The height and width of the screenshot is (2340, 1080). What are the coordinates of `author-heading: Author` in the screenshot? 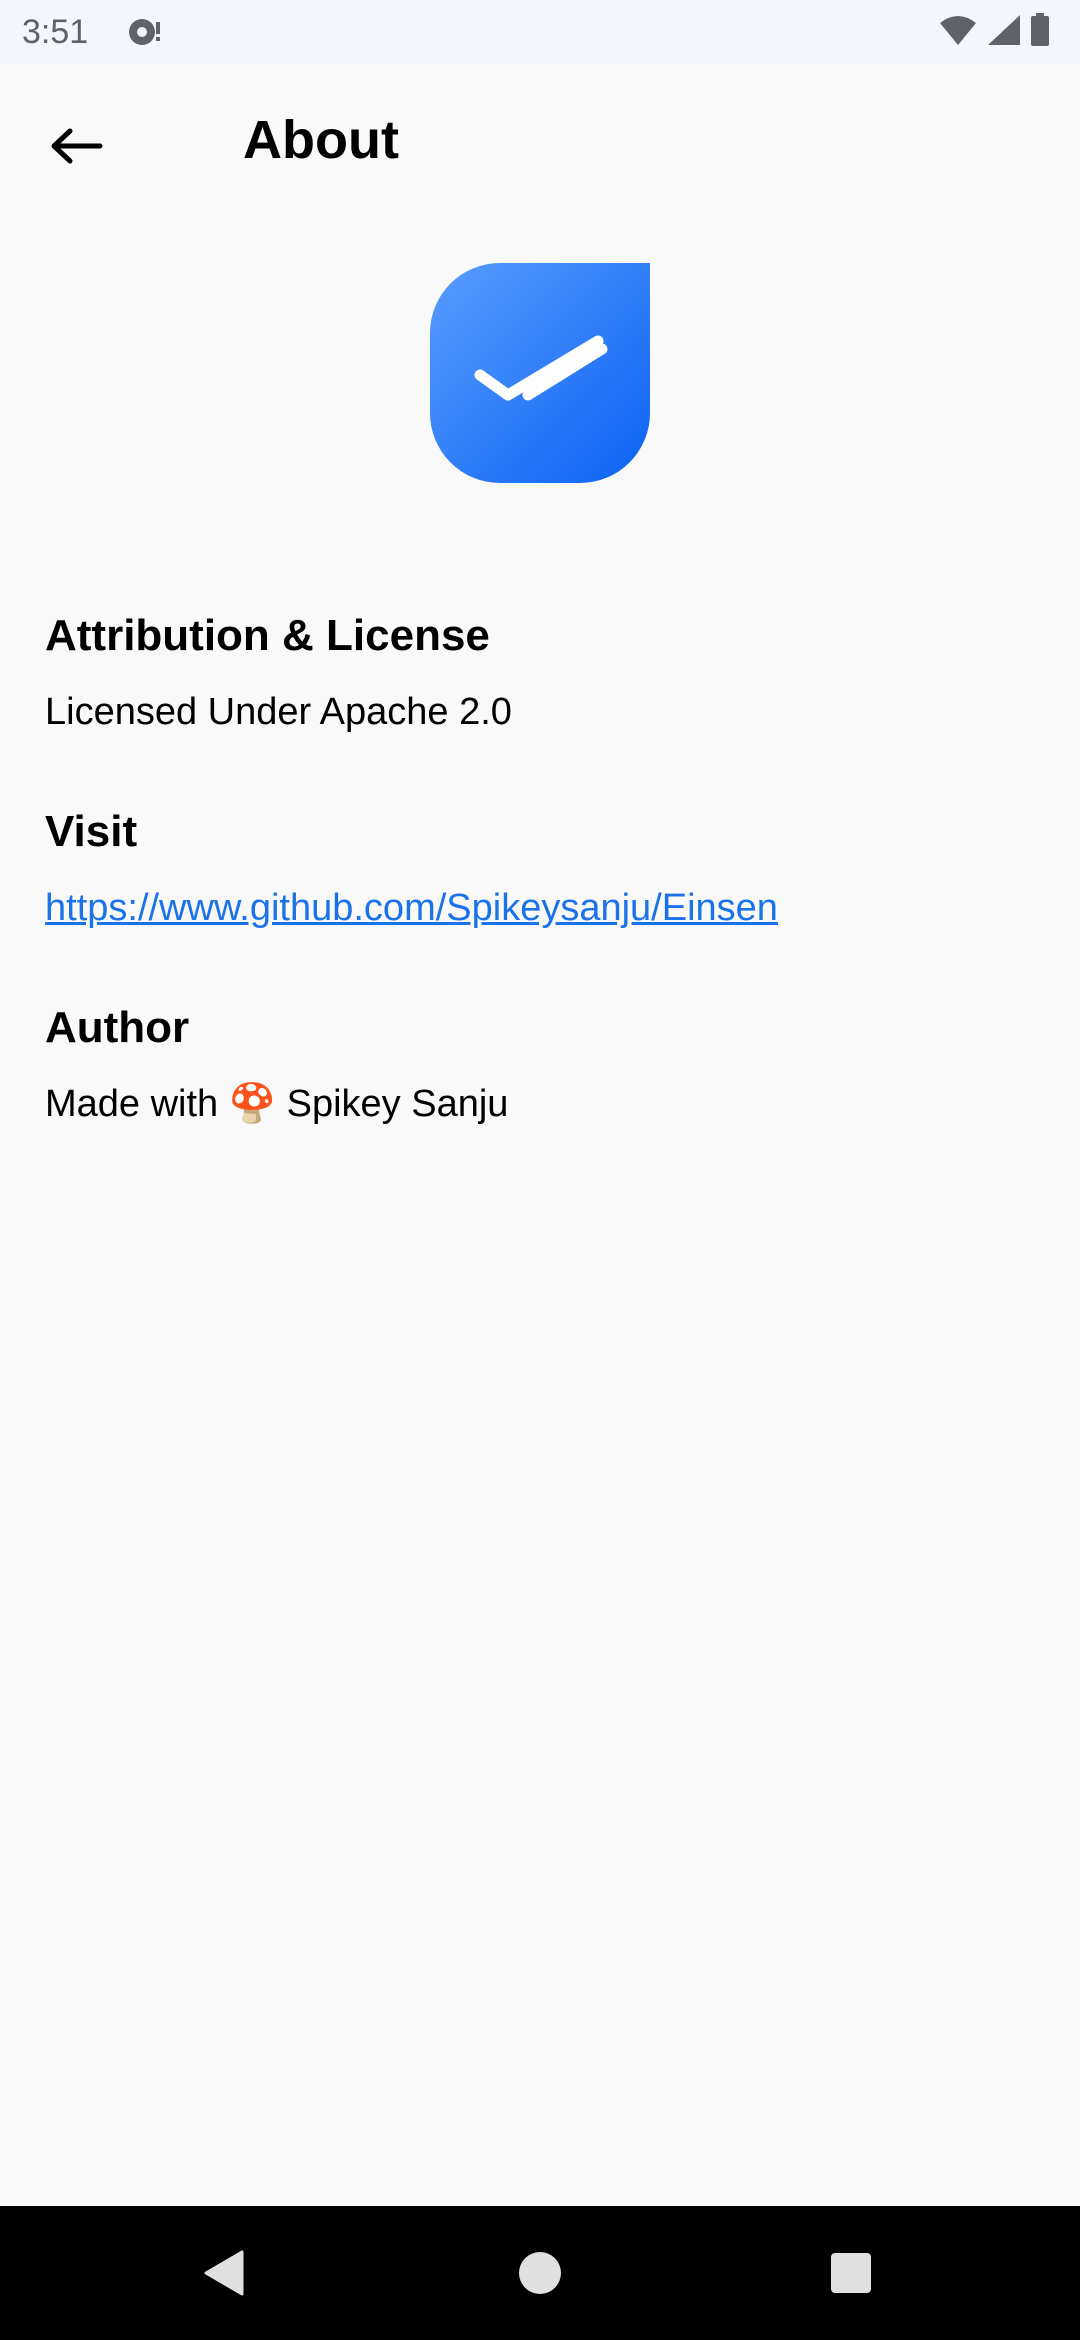 It's located at (117, 1027).